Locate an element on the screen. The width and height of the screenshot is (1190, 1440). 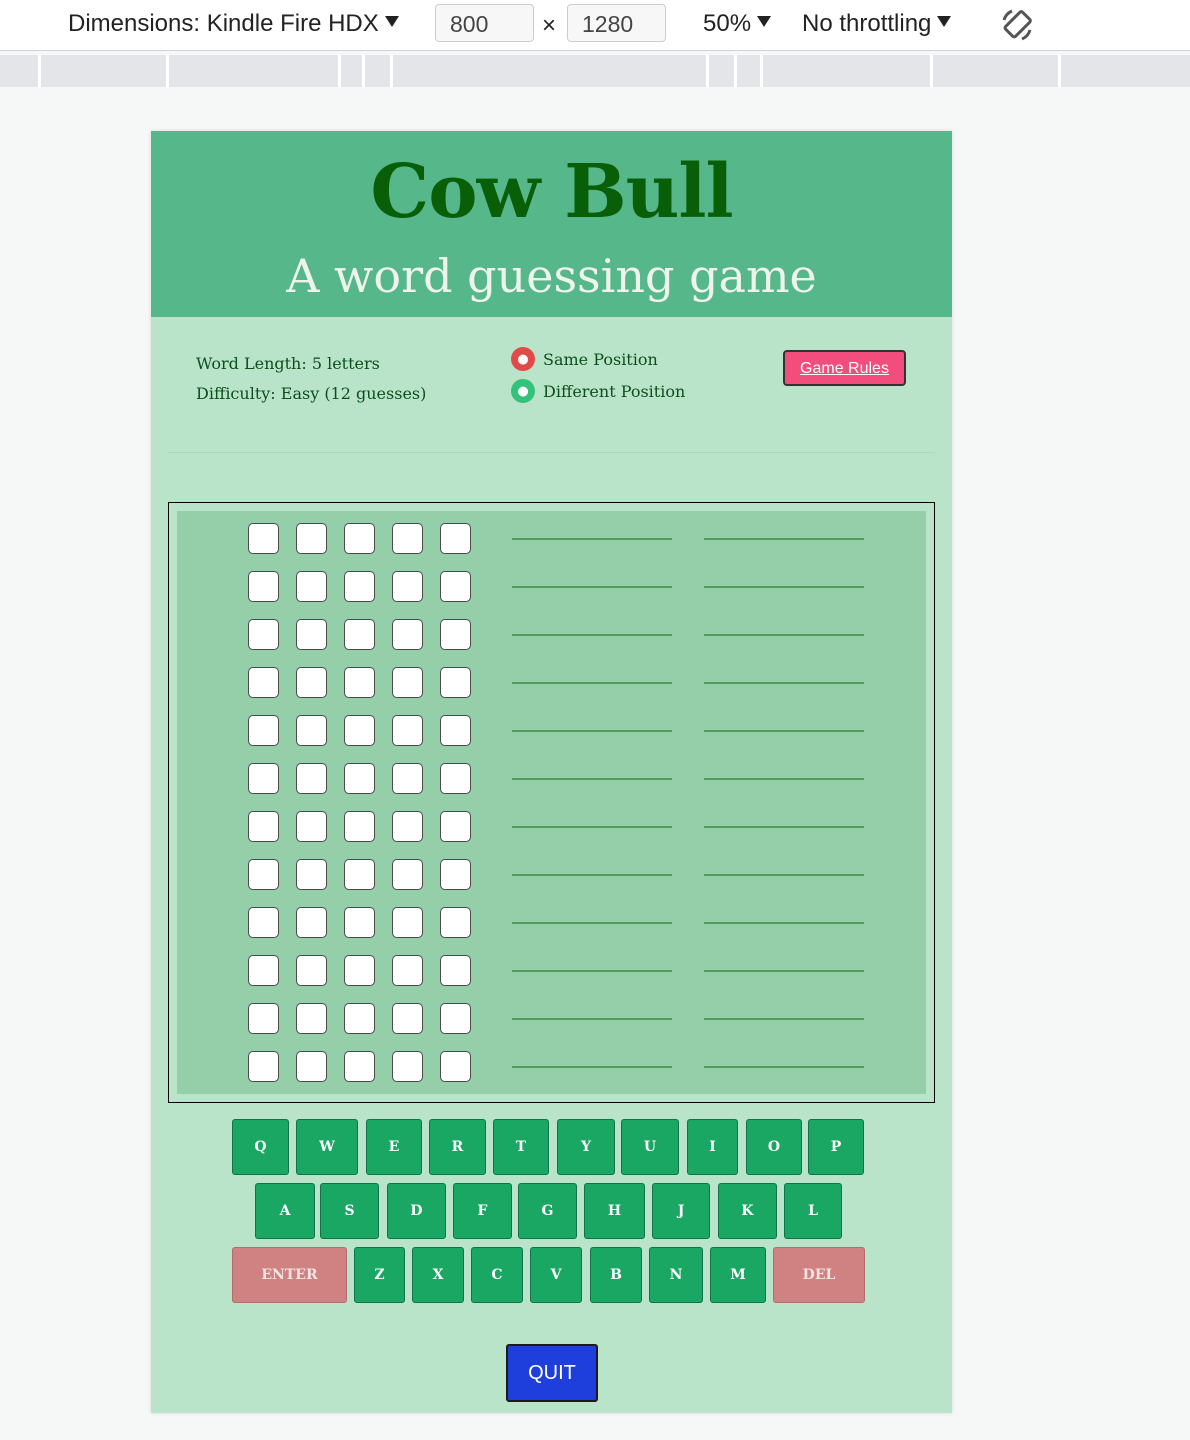
key-j: J is located at coordinates (681, 1211).